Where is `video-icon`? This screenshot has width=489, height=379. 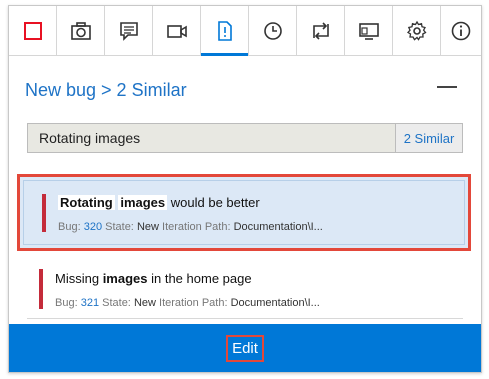 video-icon is located at coordinates (176, 31).